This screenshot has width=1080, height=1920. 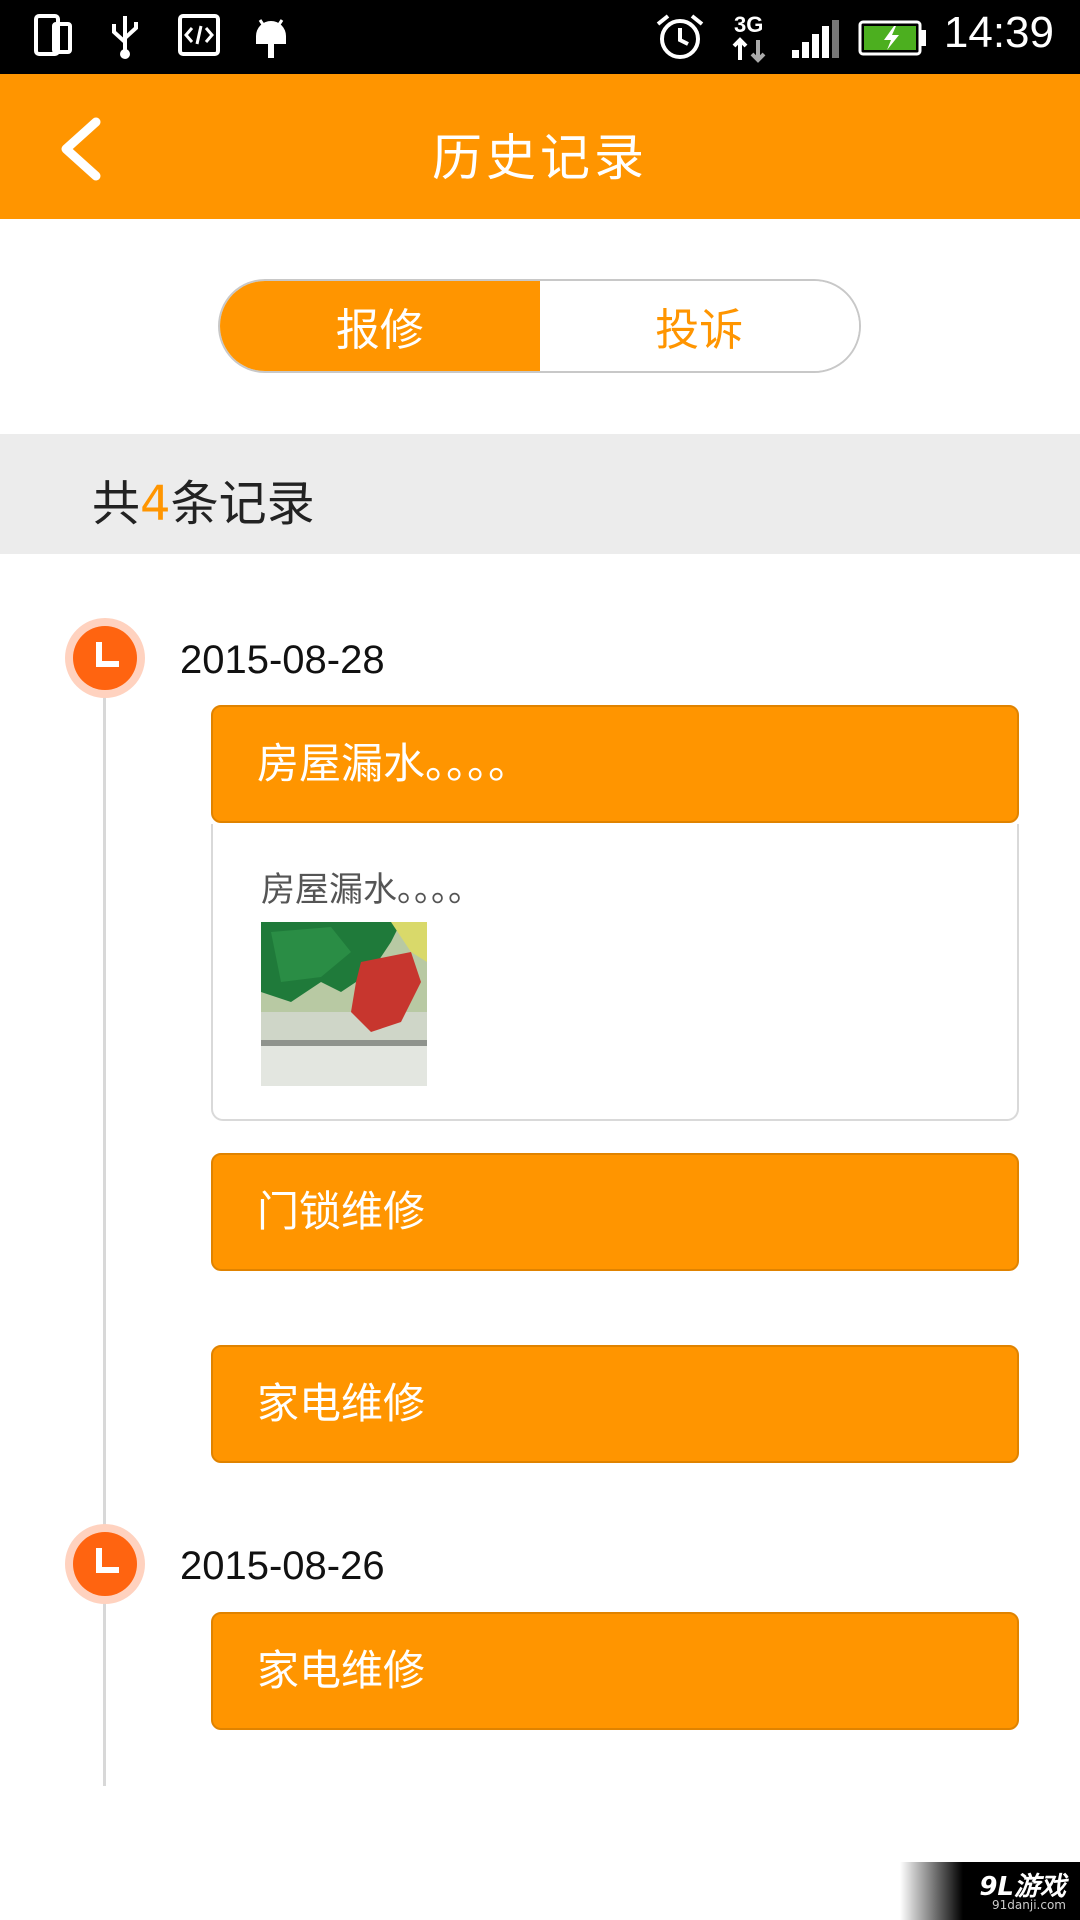 I want to click on timeline-line, so click(x=104, y=1223).